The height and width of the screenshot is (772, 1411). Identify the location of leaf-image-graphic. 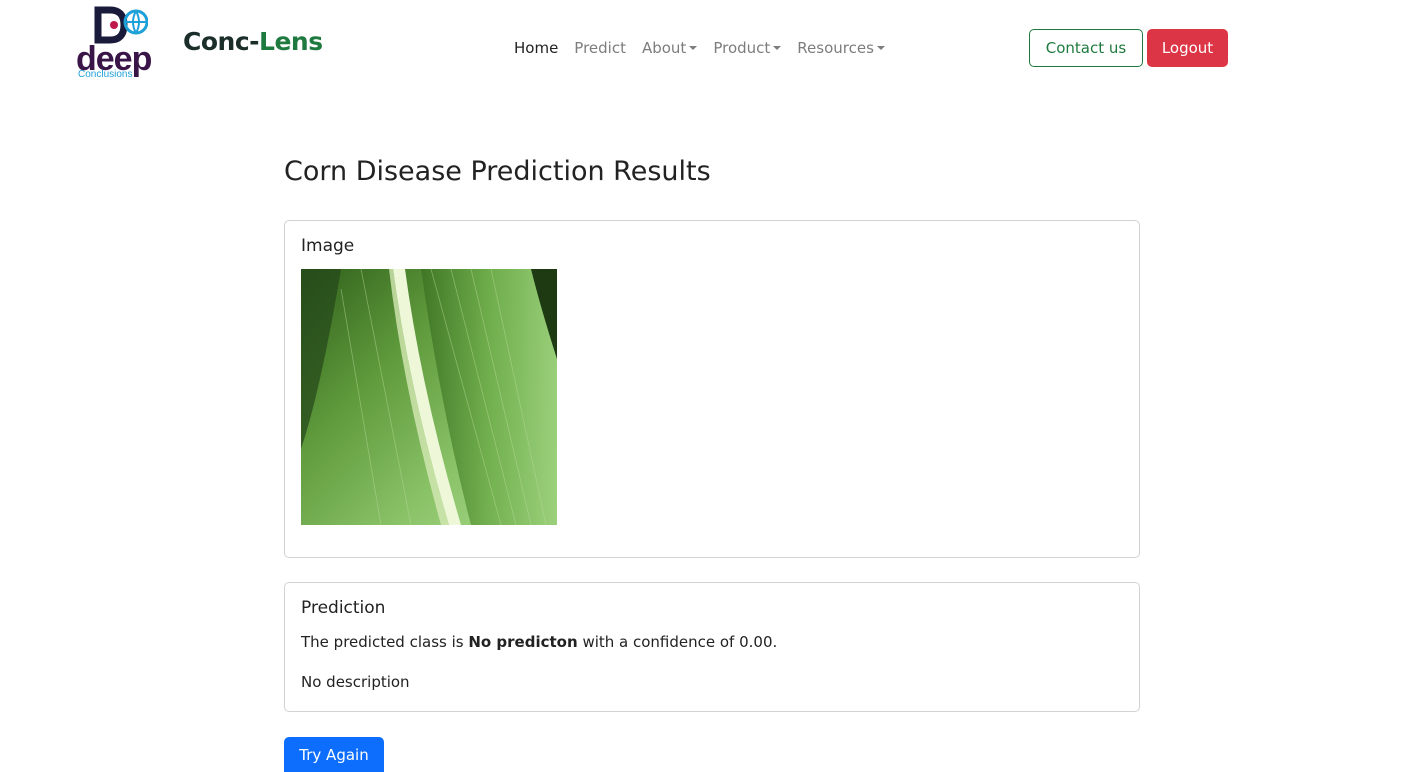
(429, 397).